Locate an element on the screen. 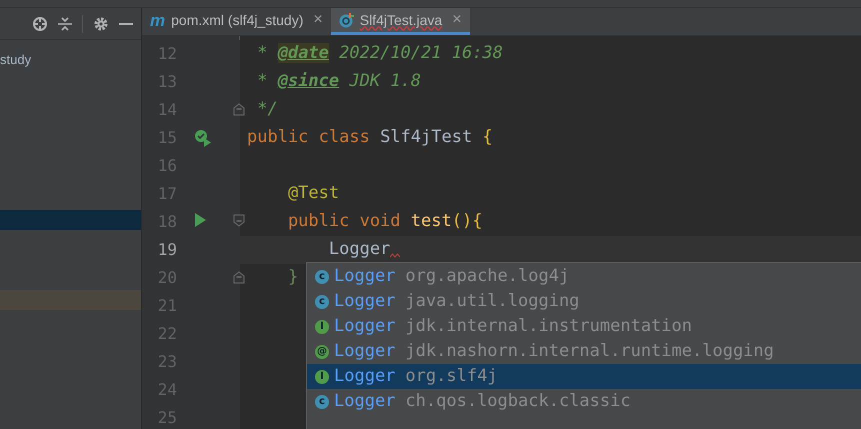 This screenshot has height=429, width=861. completion-package: jdk.nashorn.internal.runtime.logging is located at coordinates (589, 351).